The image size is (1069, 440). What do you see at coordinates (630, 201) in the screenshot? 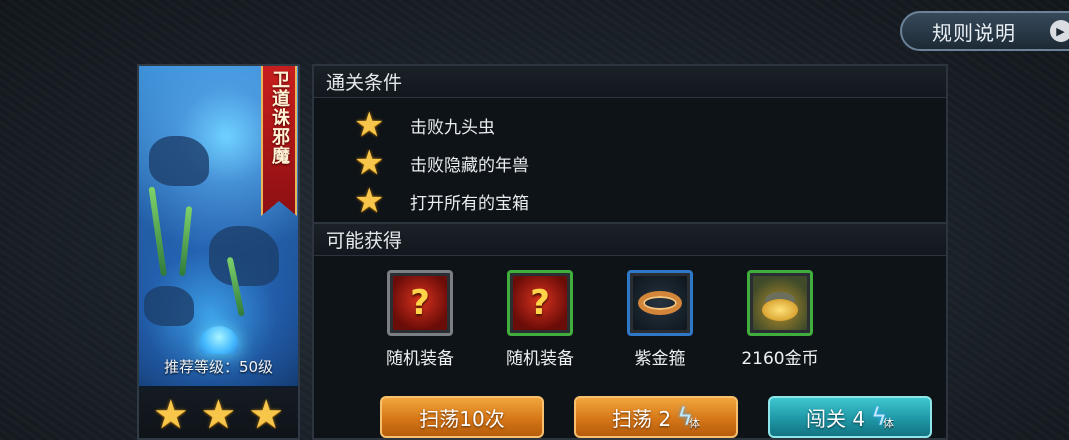
I see `condition-item: ★ 打开所有的宝箱` at bounding box center [630, 201].